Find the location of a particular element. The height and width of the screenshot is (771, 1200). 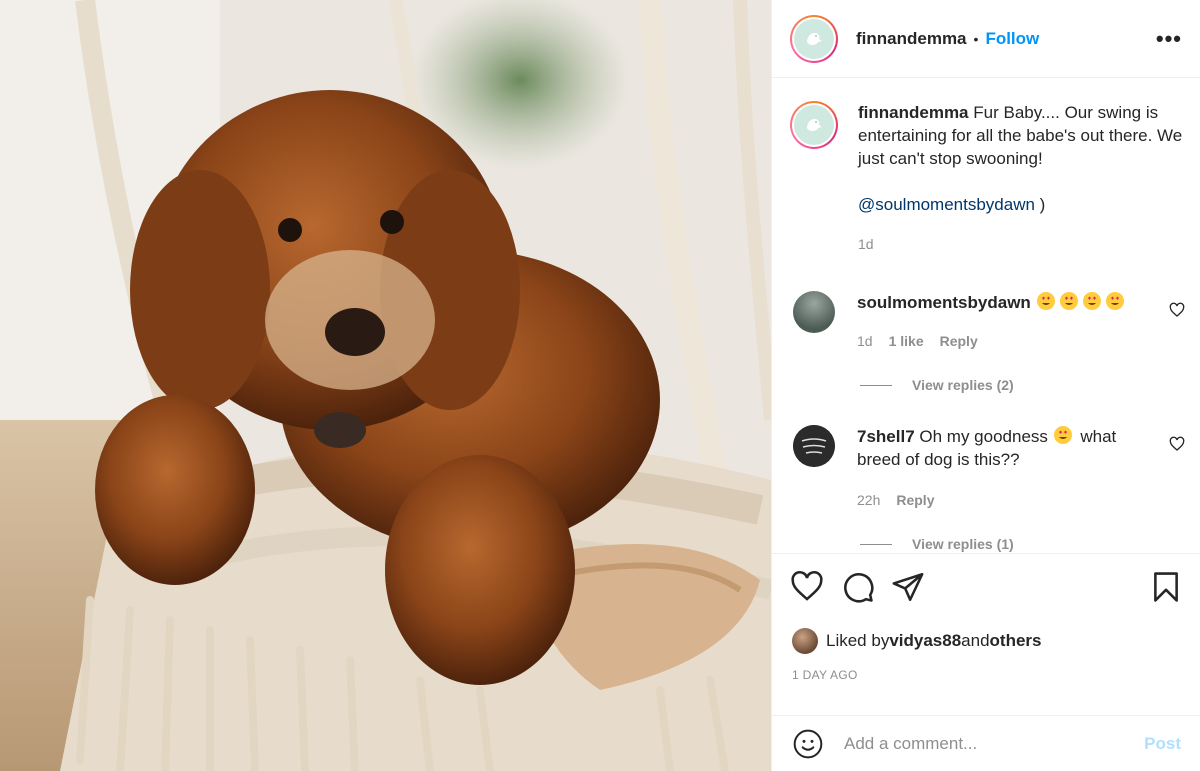

more-options-icon: ••• is located at coordinates (1169, 39).